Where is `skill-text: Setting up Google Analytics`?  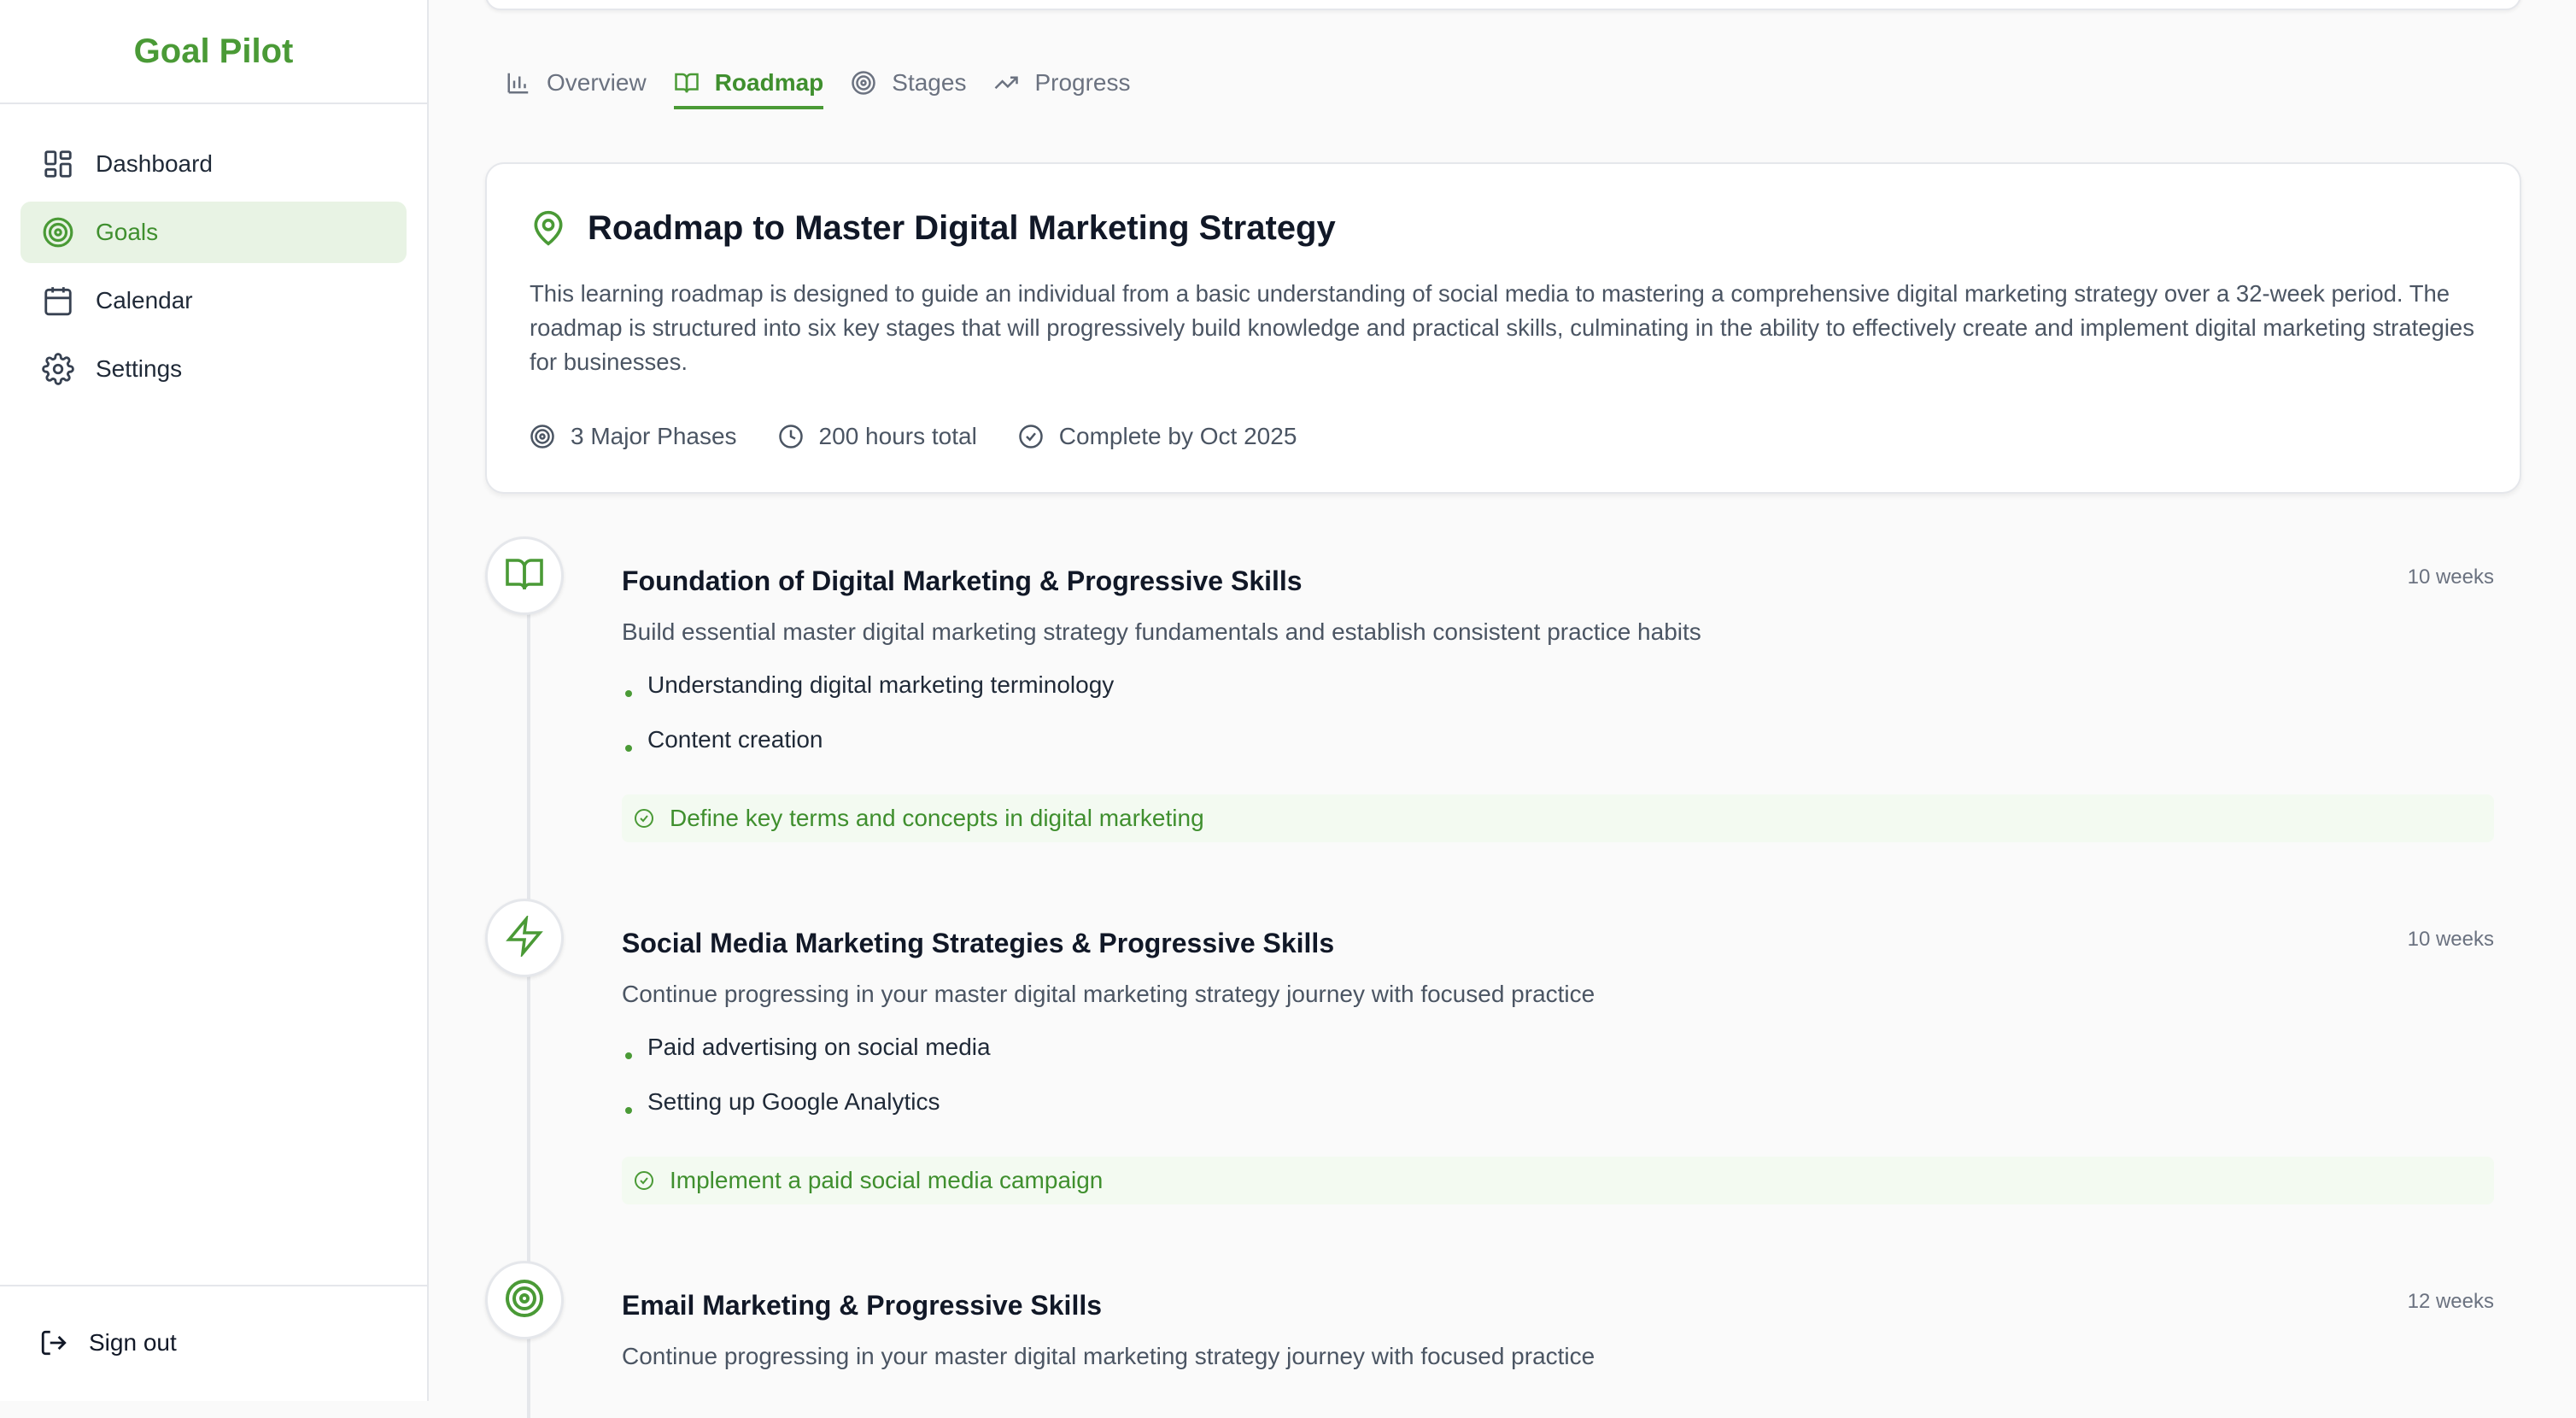
skill-text: Setting up Google Analytics is located at coordinates (793, 1101).